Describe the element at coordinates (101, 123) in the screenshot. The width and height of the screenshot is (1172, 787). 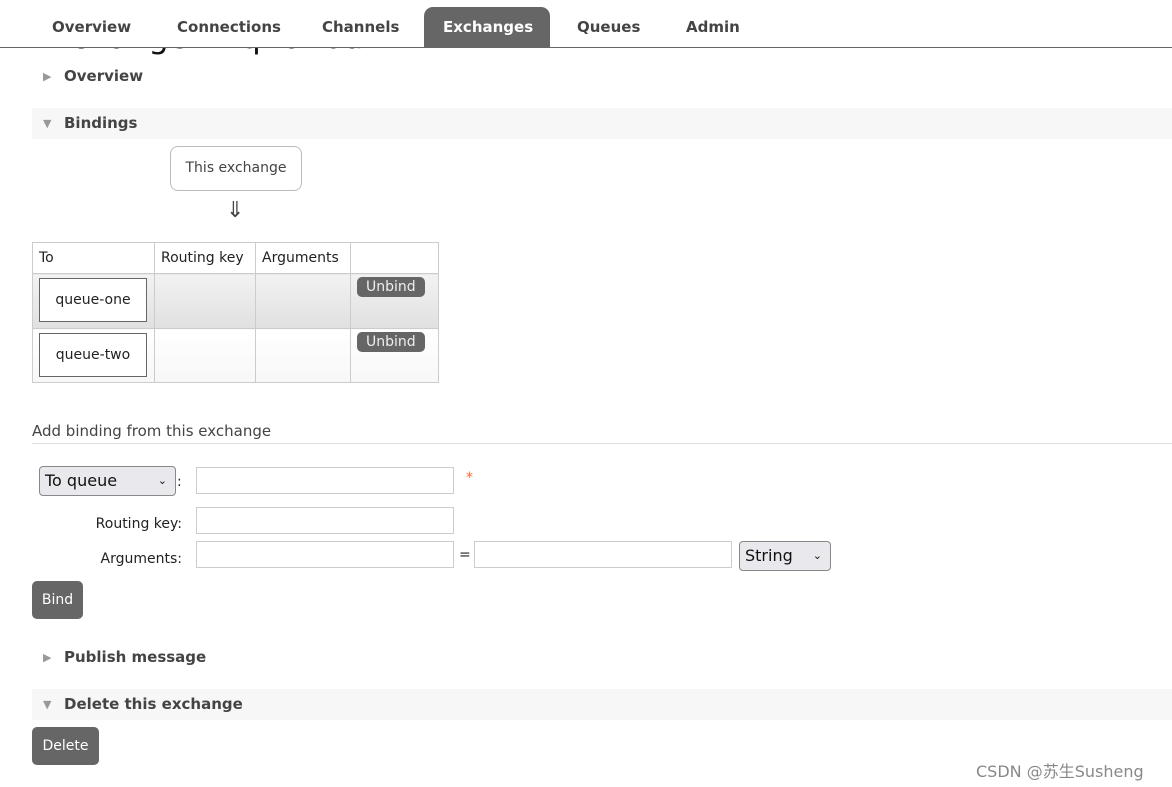
I see `section-label: Bindings` at that location.